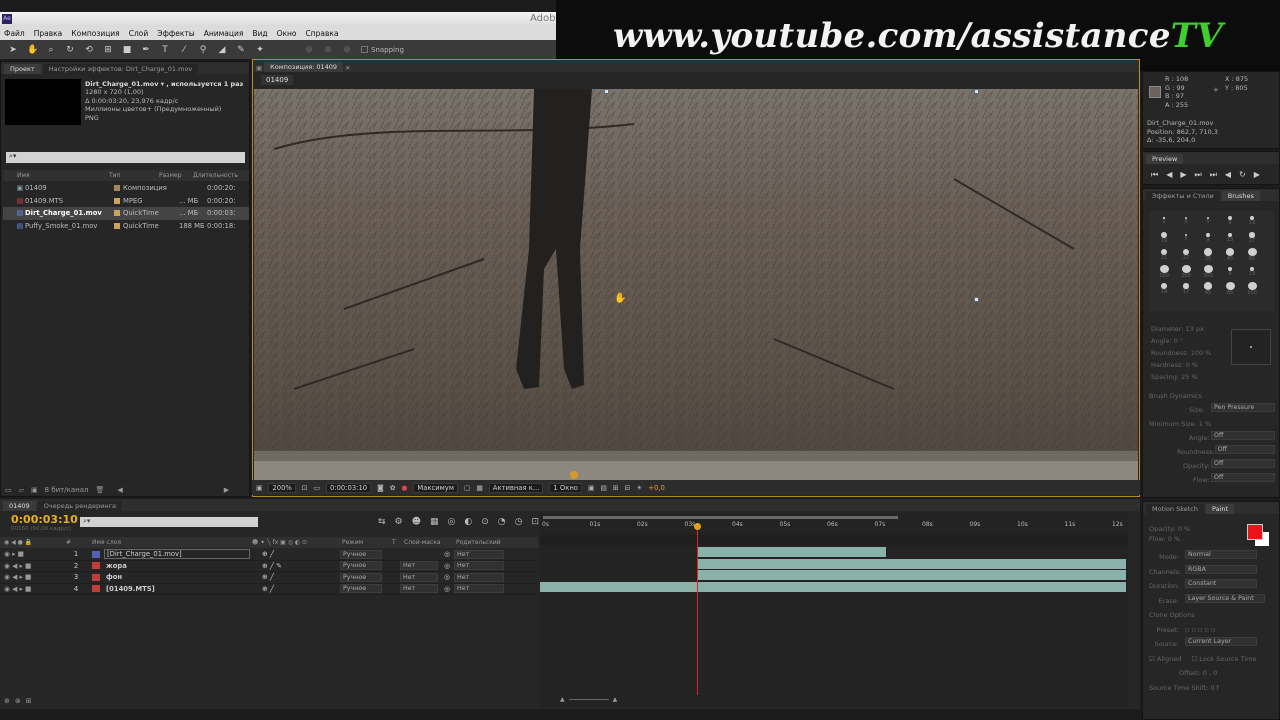 The width and height of the screenshot is (1280, 720). I want to click on toggle-pixel-aspect-icon: ▣, so click(591, 488).